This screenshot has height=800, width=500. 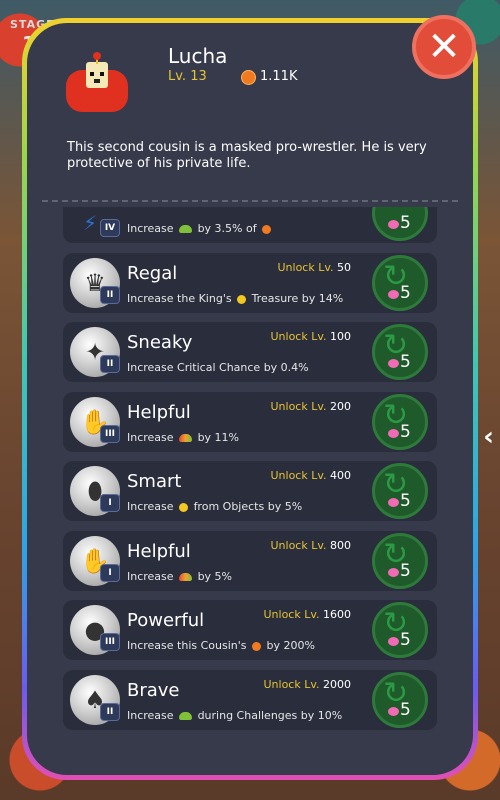 I want to click on skill-title: Sneaky, so click(x=160, y=342).